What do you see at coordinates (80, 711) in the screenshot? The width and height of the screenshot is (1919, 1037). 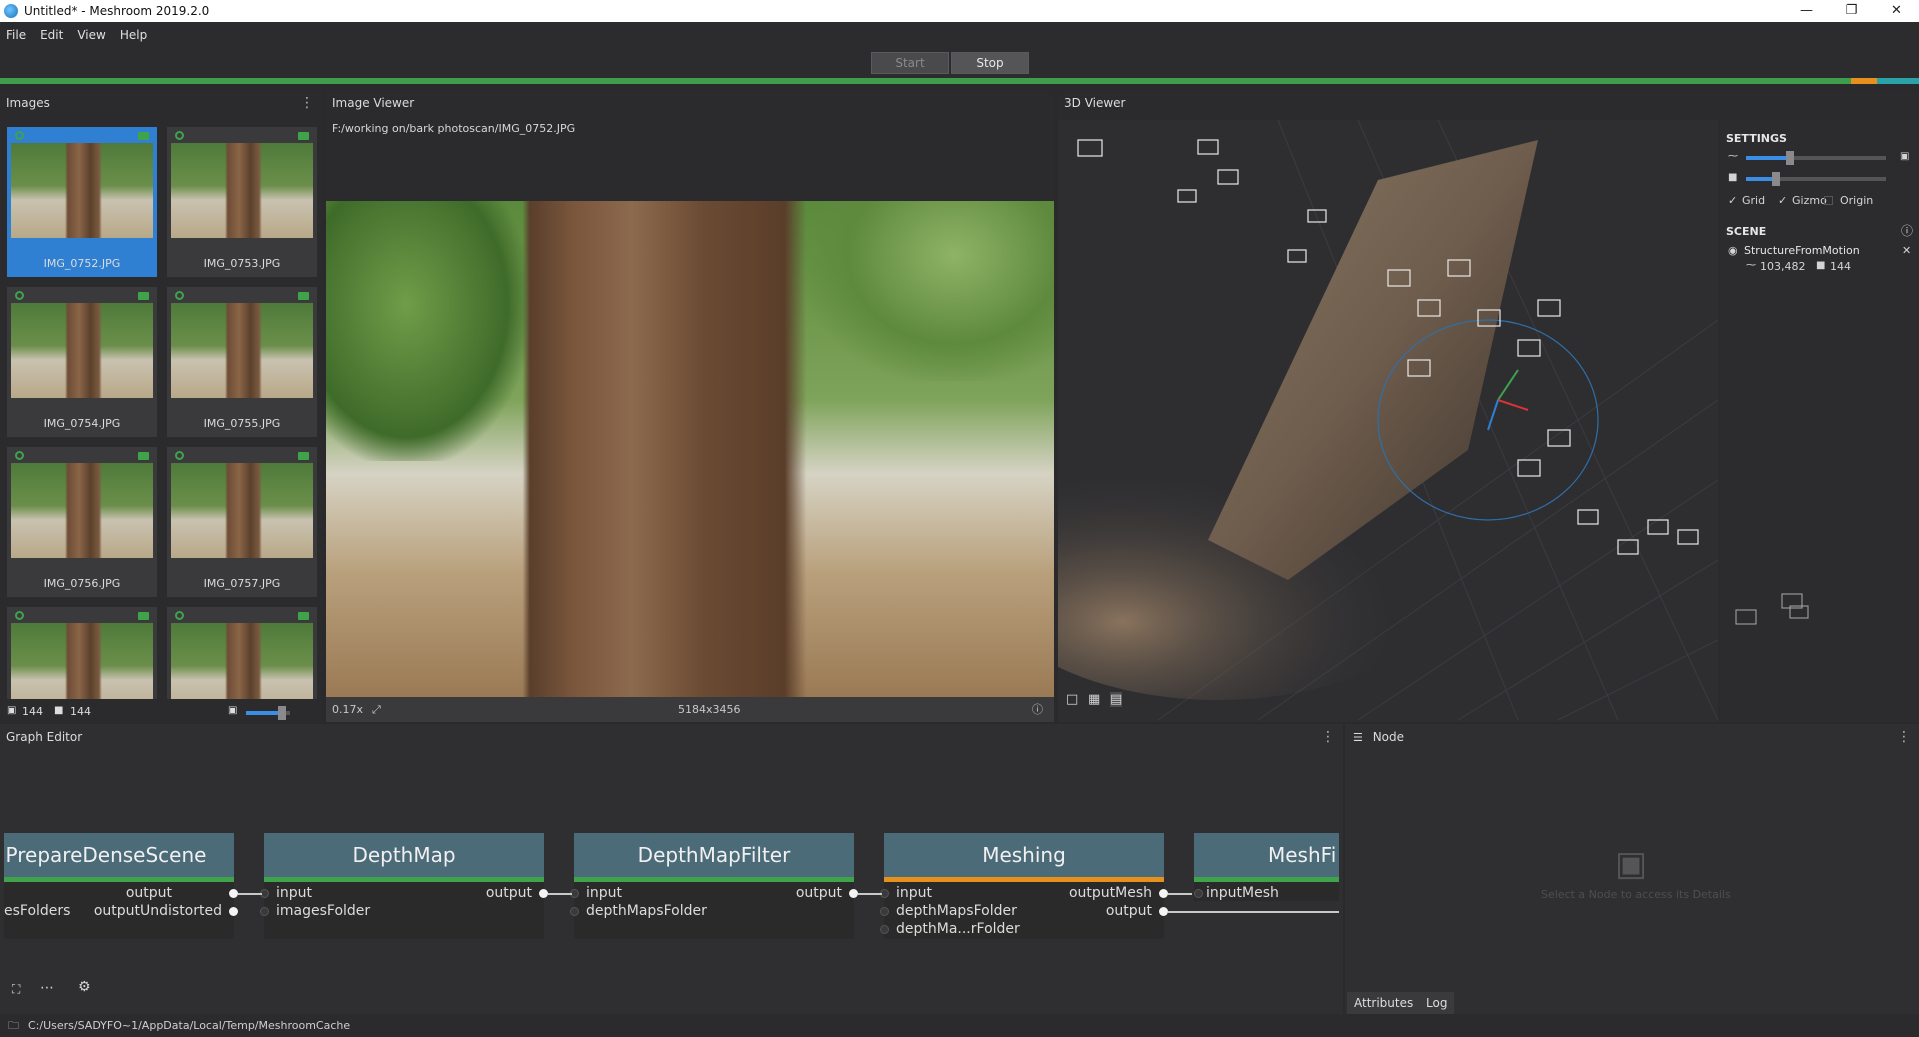 I see `camera-count: 144` at bounding box center [80, 711].